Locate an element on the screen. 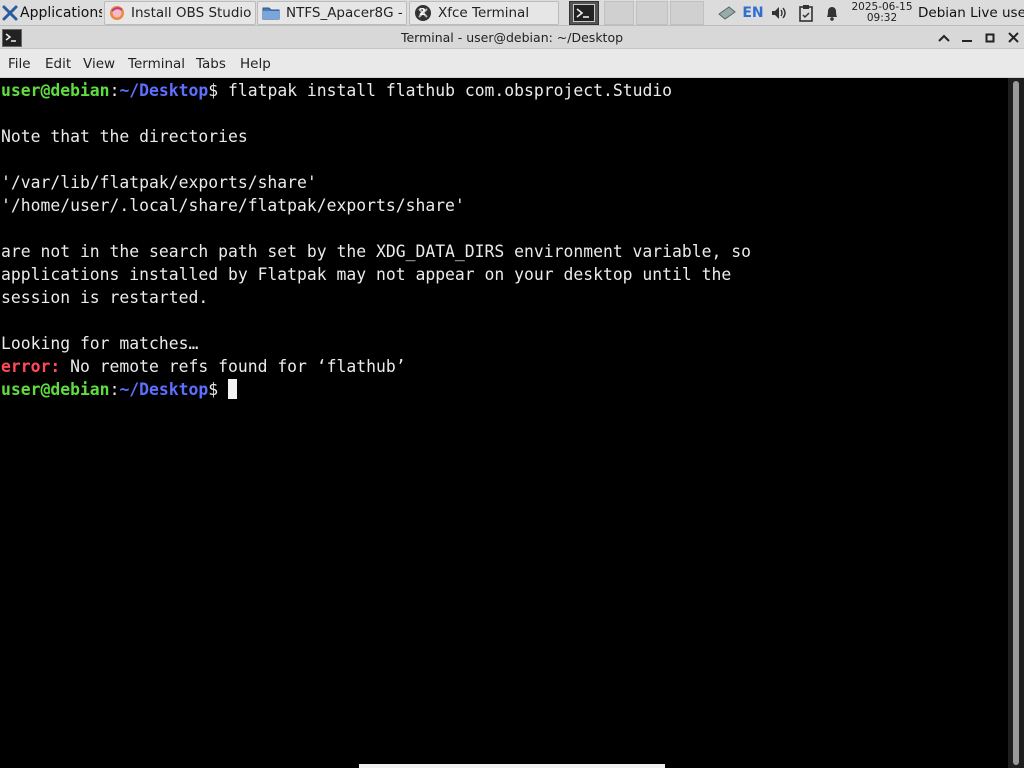  clock: 2025-06-15 09:32 is located at coordinates (882, 13).